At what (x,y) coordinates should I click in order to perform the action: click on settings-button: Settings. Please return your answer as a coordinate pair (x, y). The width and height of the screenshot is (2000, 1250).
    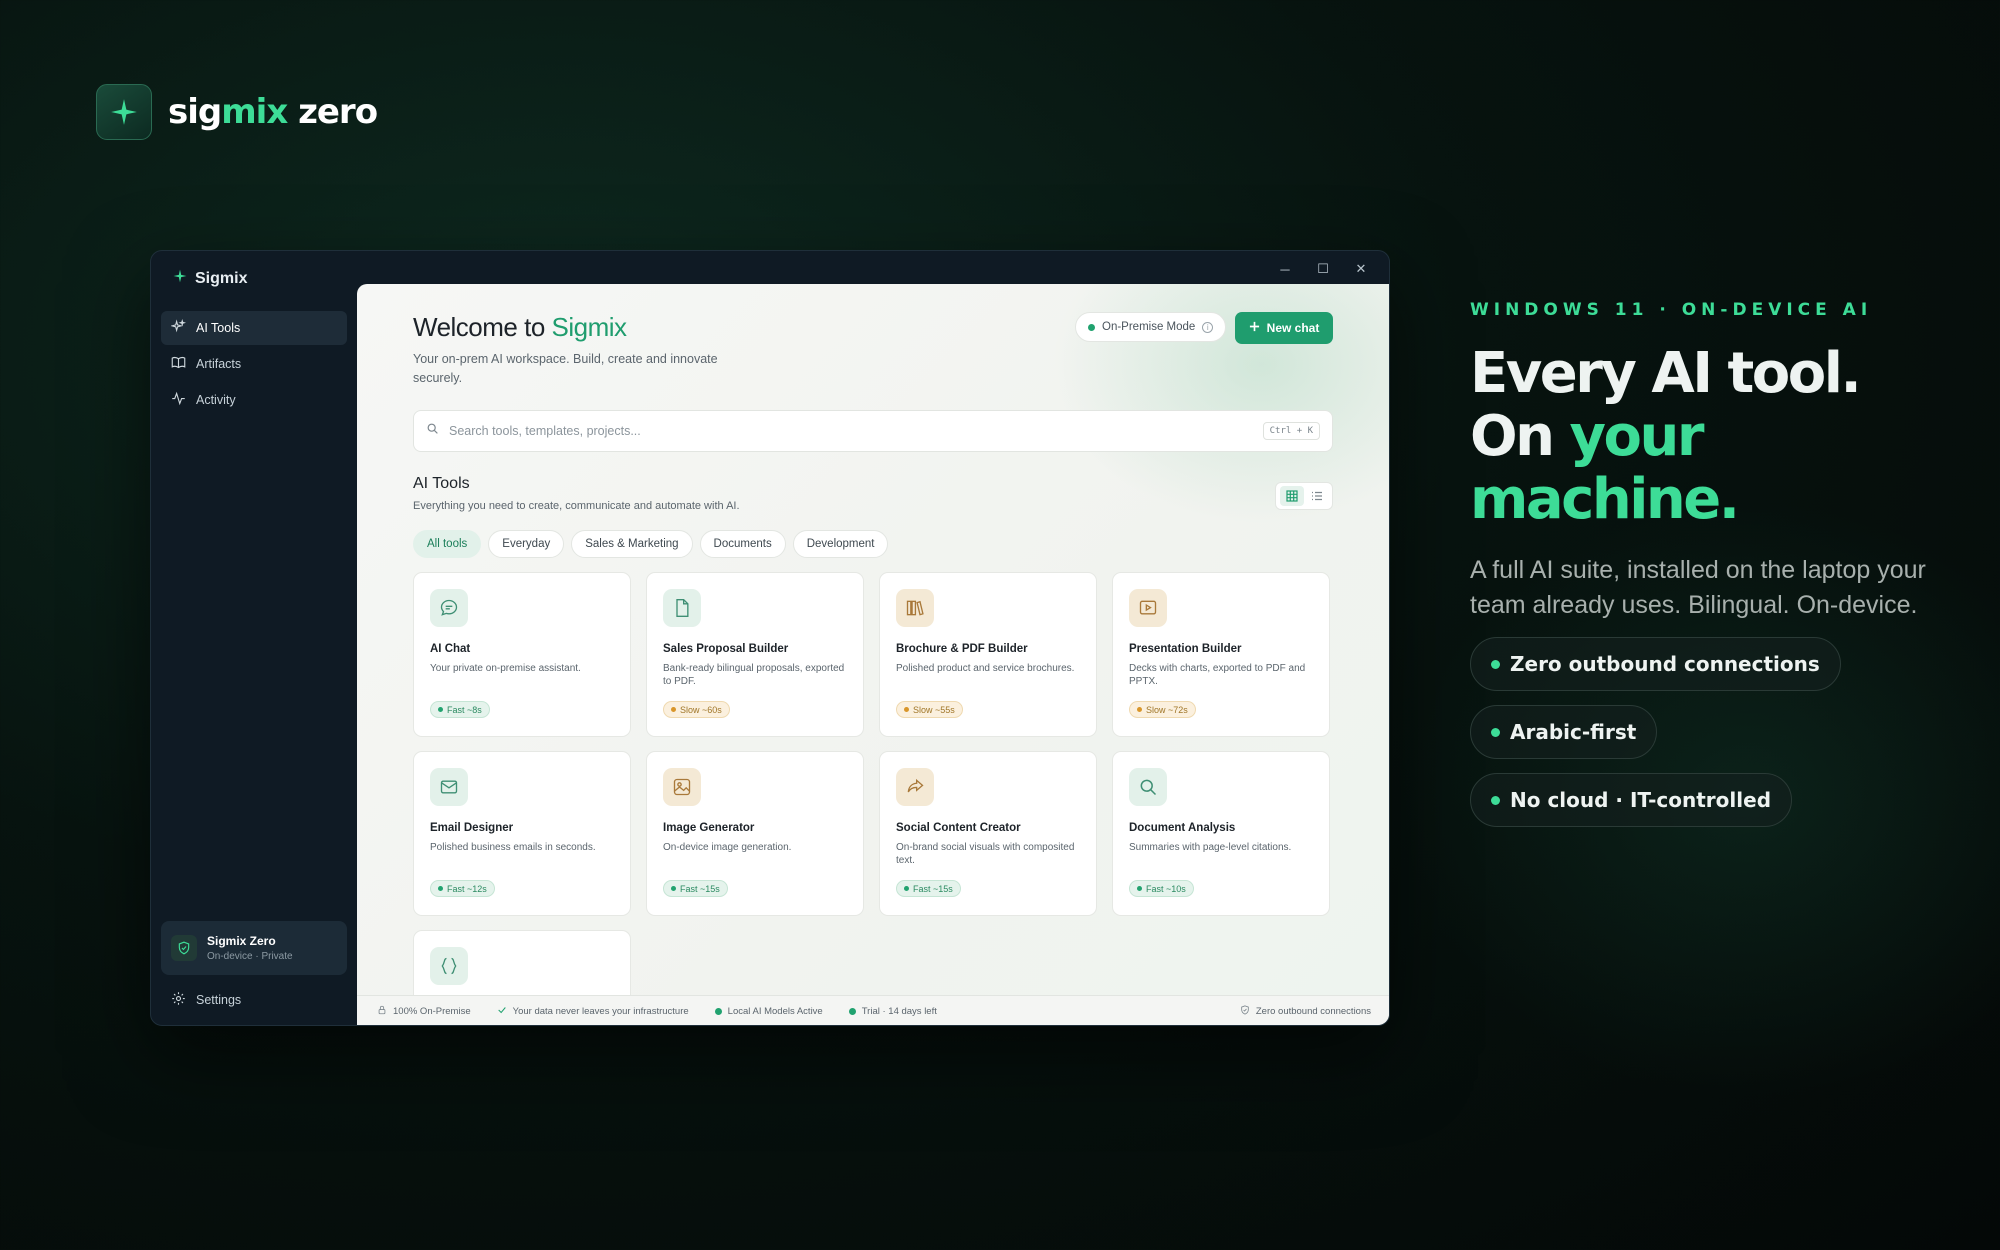
    Looking at the image, I should click on (206, 1000).